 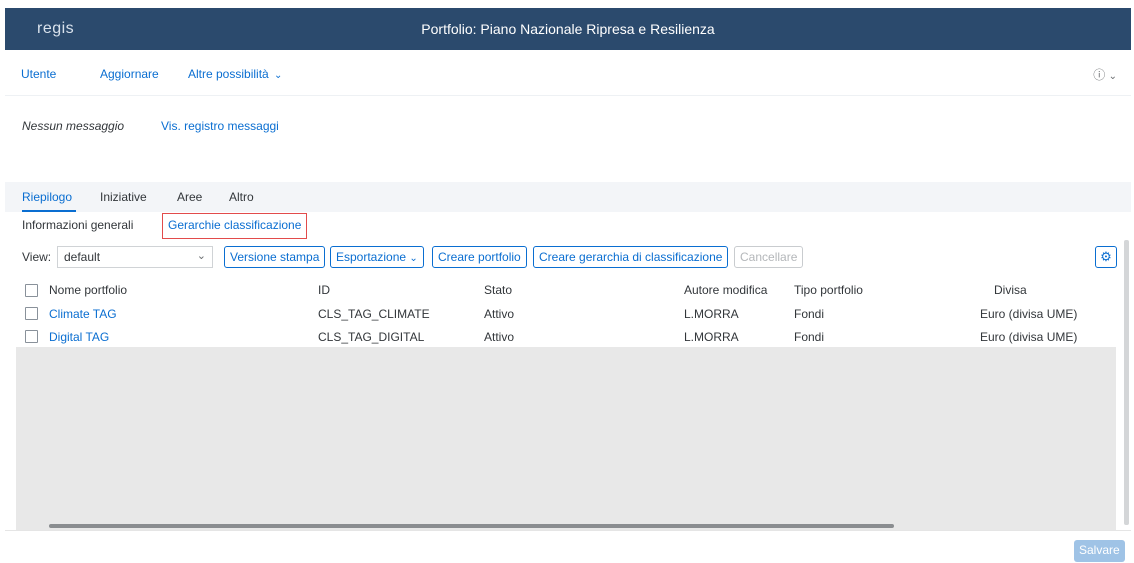 What do you see at coordinates (129, 74) in the screenshot?
I see `refresh-button: Aggiornare` at bounding box center [129, 74].